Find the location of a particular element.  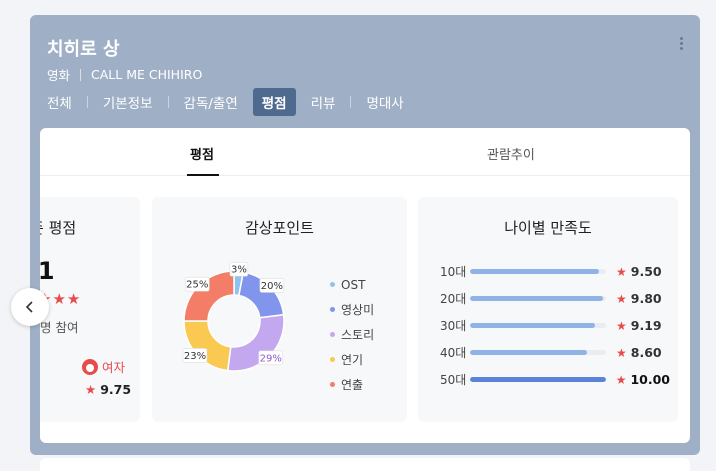

legend-item-3: 연기 is located at coordinates (352, 359).